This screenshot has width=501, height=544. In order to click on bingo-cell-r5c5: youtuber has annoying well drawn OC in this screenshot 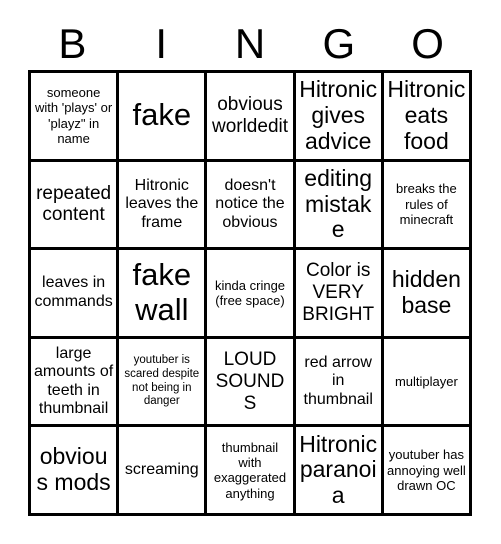, I will do `click(427, 471)`.